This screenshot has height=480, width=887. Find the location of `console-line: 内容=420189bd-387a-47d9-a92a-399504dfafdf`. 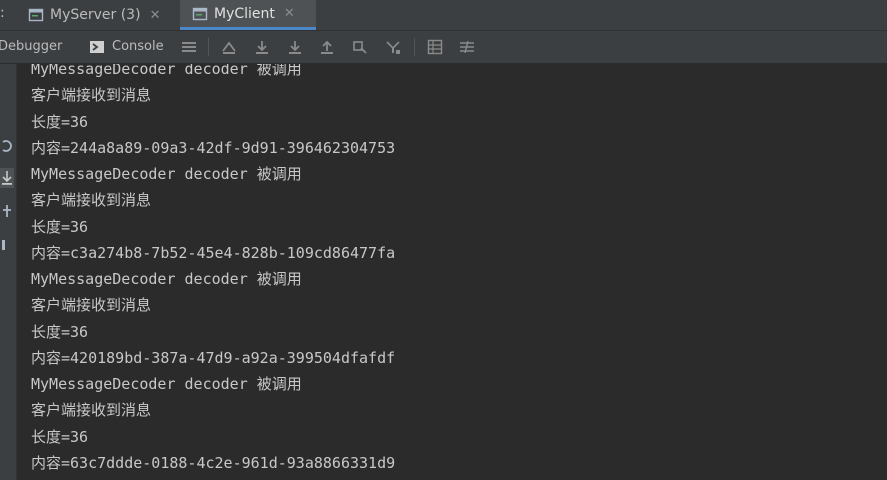

console-line: 内容=420189bd-387a-47d9-a92a-399504dfafdf is located at coordinates (213, 357).